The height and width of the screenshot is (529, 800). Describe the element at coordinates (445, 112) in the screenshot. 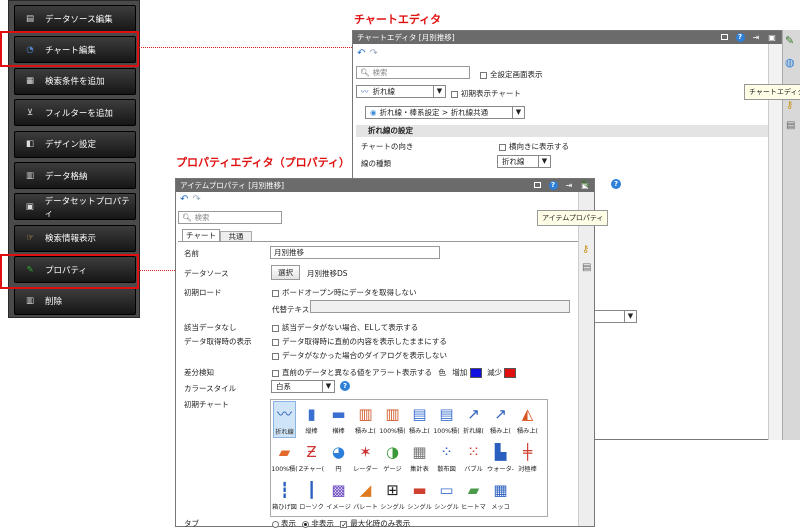

I see `settings-breadcrumb-select: ◉ 折れ線・棒系設定 > 折れ線共通 ▼` at that location.